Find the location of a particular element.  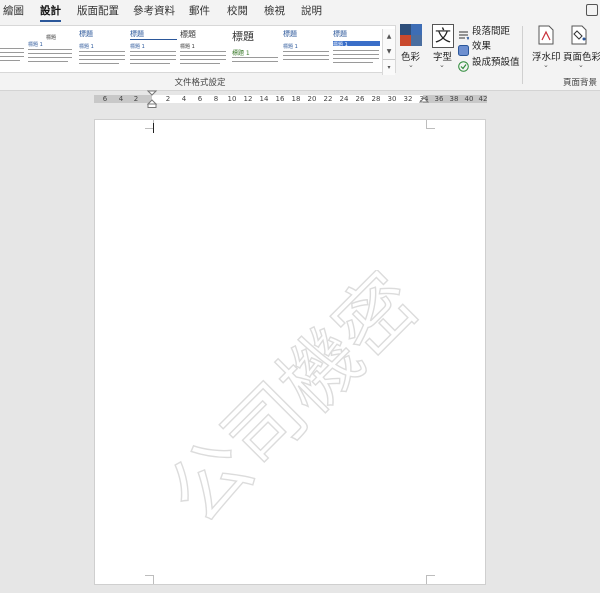

gallery-scrollbar: ▲ ▼ ▾ is located at coordinates (388, 52).